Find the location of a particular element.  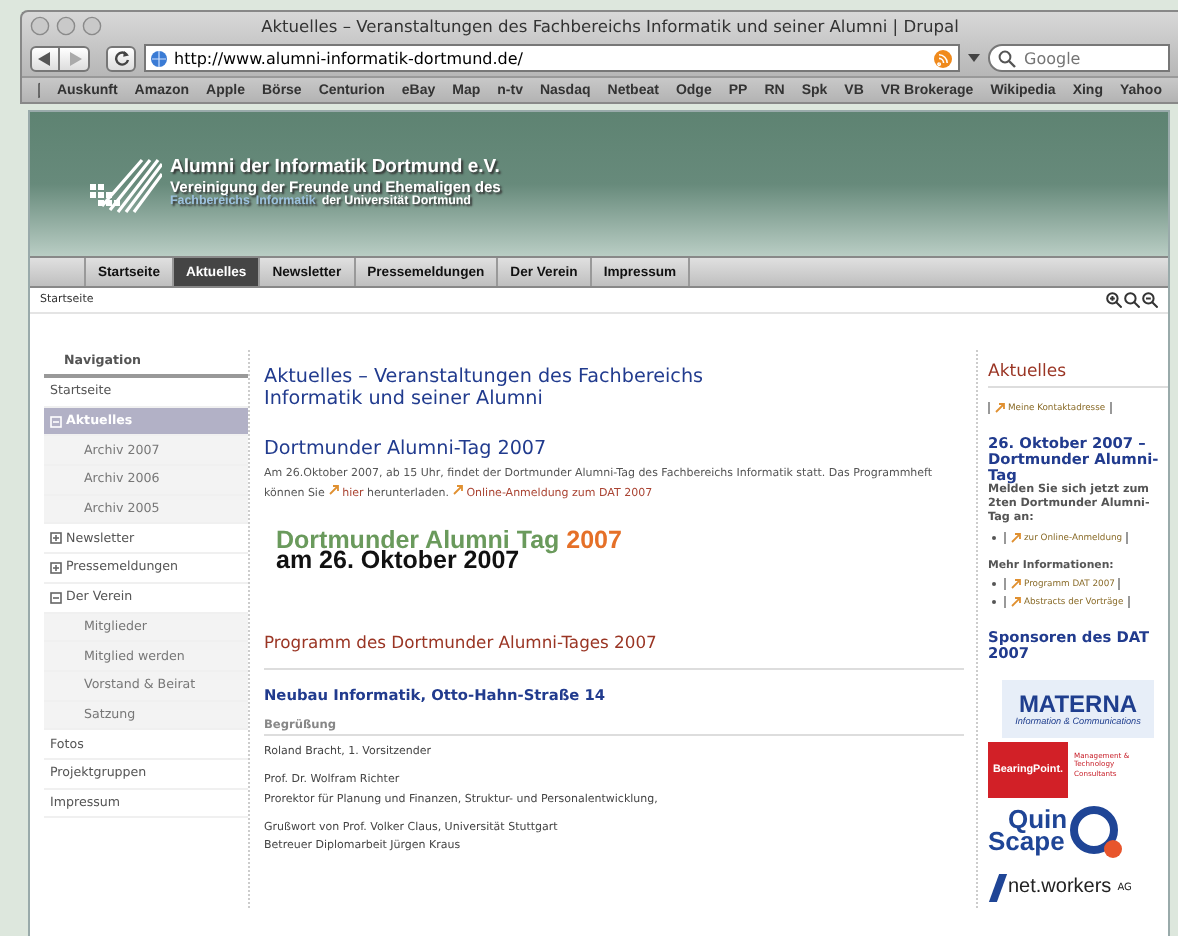

logo-icon is located at coordinates (126, 186).